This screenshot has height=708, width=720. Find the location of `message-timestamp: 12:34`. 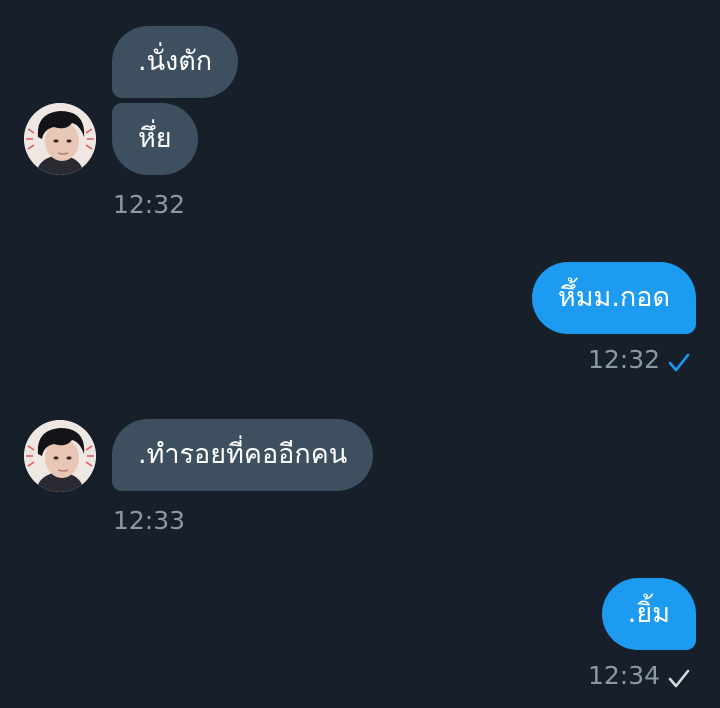

message-timestamp: 12:34 is located at coordinates (623, 675).